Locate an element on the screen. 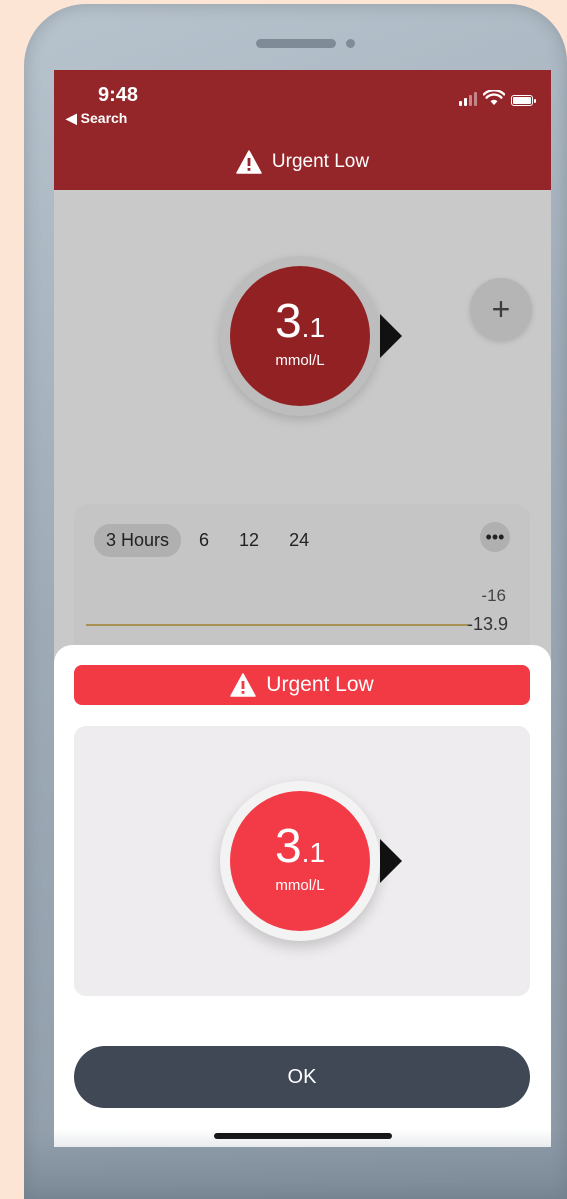 The image size is (567, 1199). nav-title-text: Urgent Low is located at coordinates (320, 161).